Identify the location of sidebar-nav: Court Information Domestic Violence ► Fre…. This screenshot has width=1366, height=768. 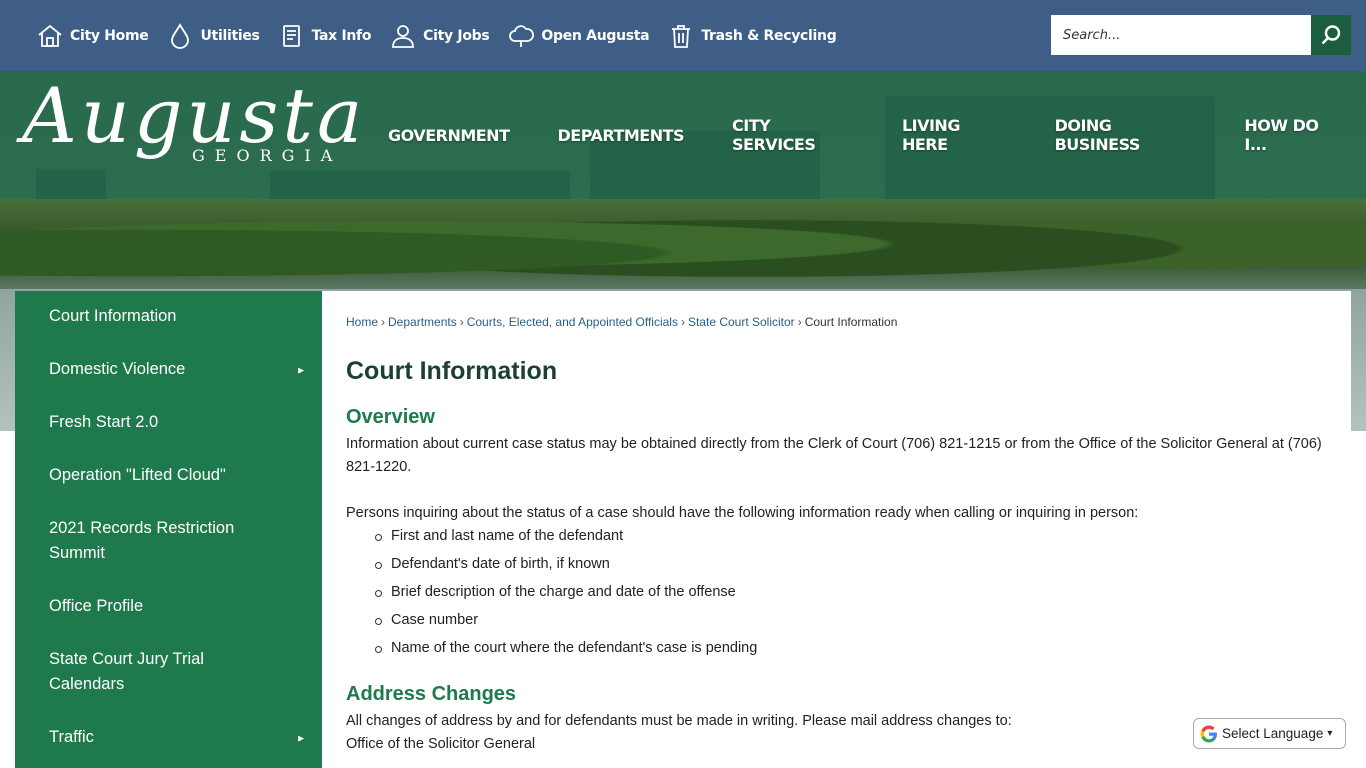
(168, 529).